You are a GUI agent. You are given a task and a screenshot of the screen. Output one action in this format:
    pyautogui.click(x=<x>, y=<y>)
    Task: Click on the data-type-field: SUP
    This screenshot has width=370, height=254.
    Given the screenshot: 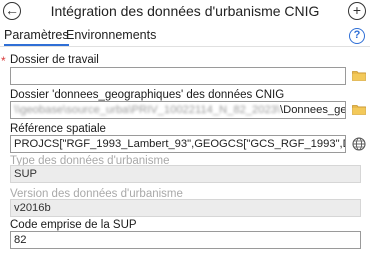 What is the action you would take?
    pyautogui.click(x=185, y=174)
    